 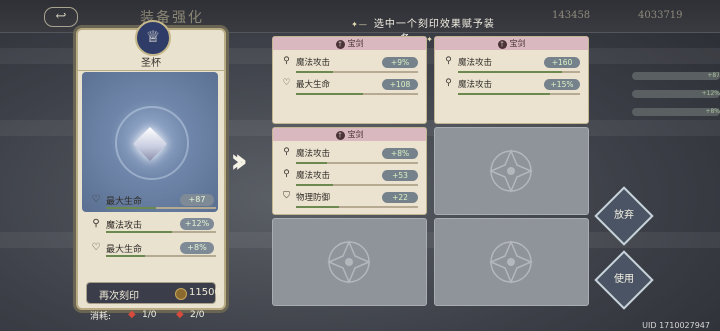 I want to click on chalice-icon: ♕, so click(x=153, y=38).